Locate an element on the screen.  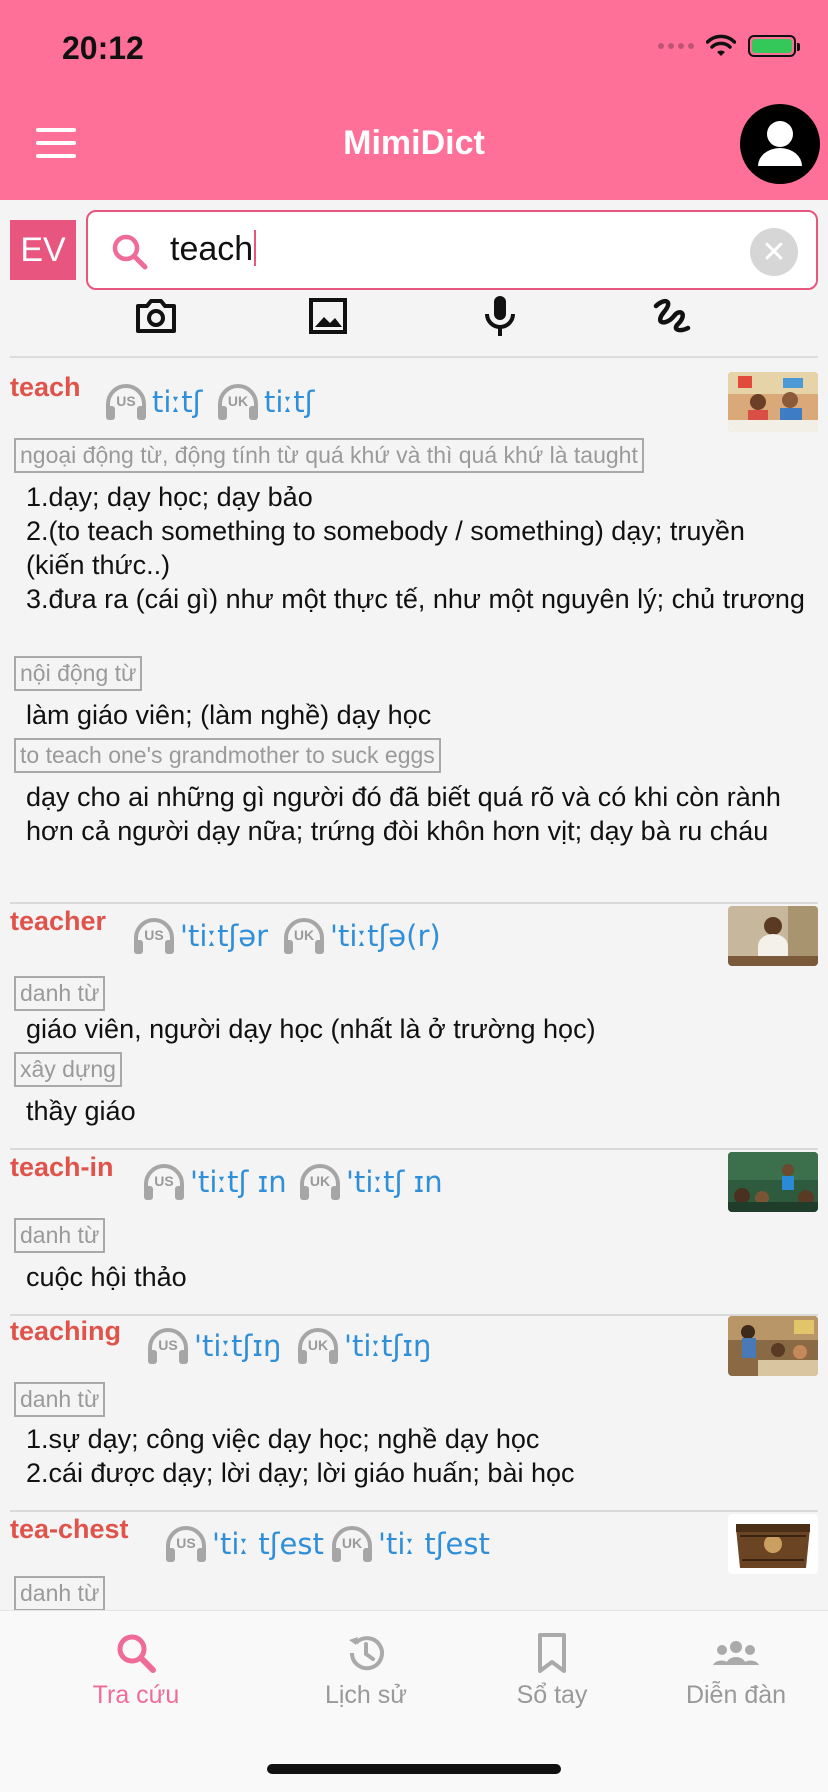
uk-pronunciation: UK tiːtʃ is located at coordinates (264, 402).